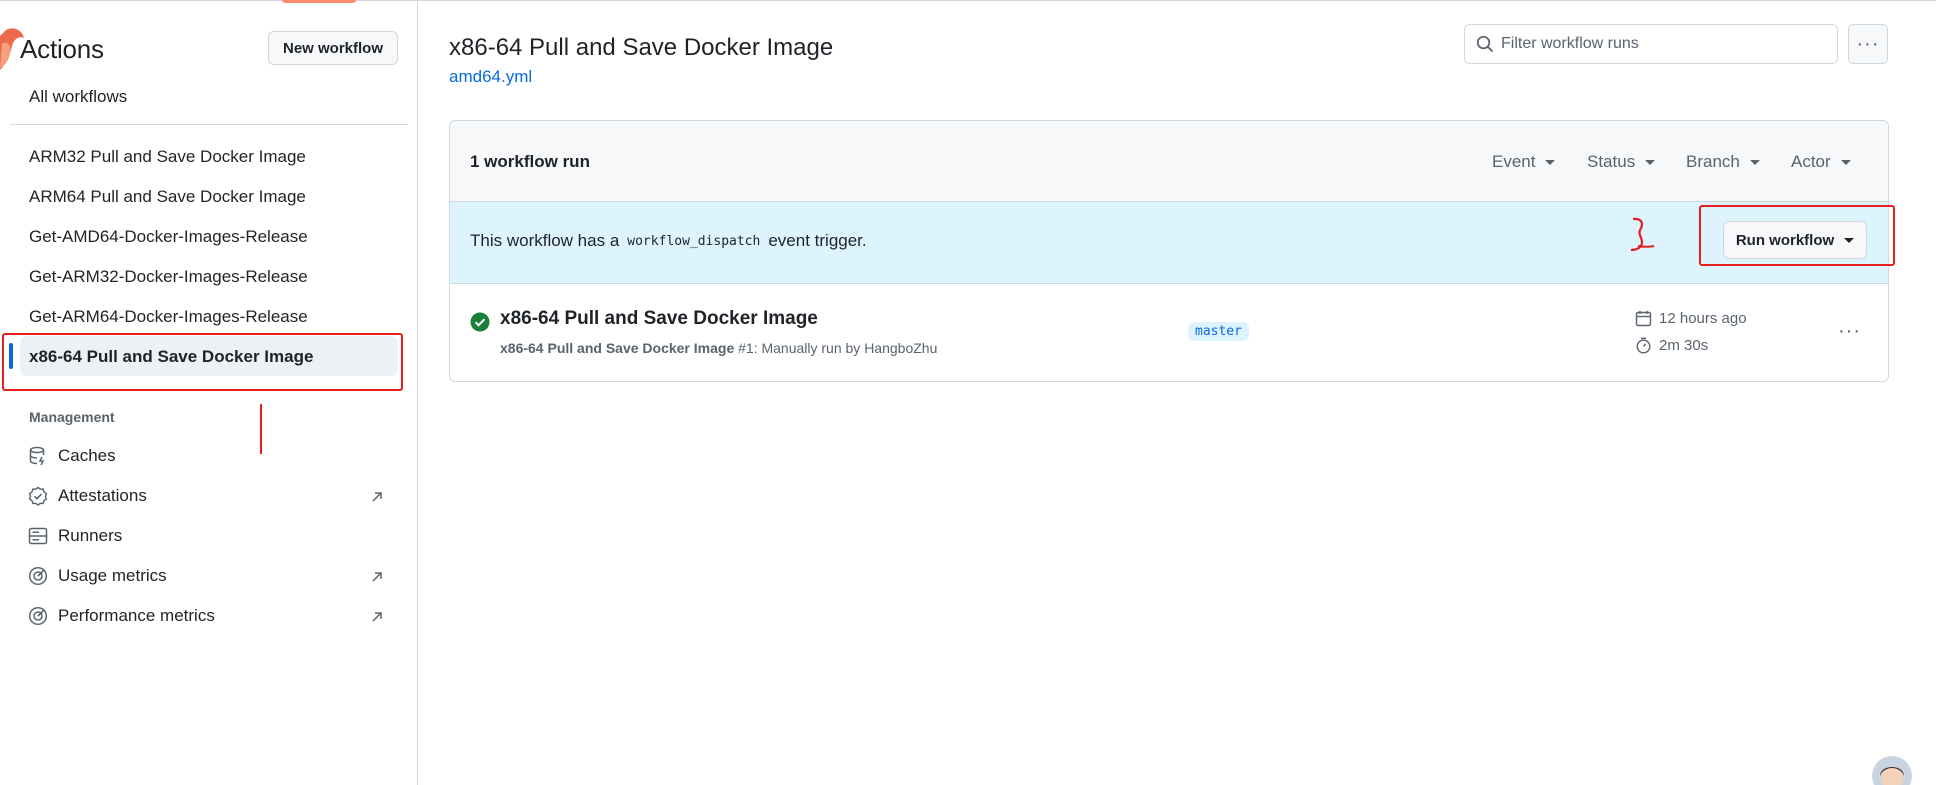  Describe the element at coordinates (530, 161) in the screenshot. I see `runs-count: 1 workflow run` at that location.